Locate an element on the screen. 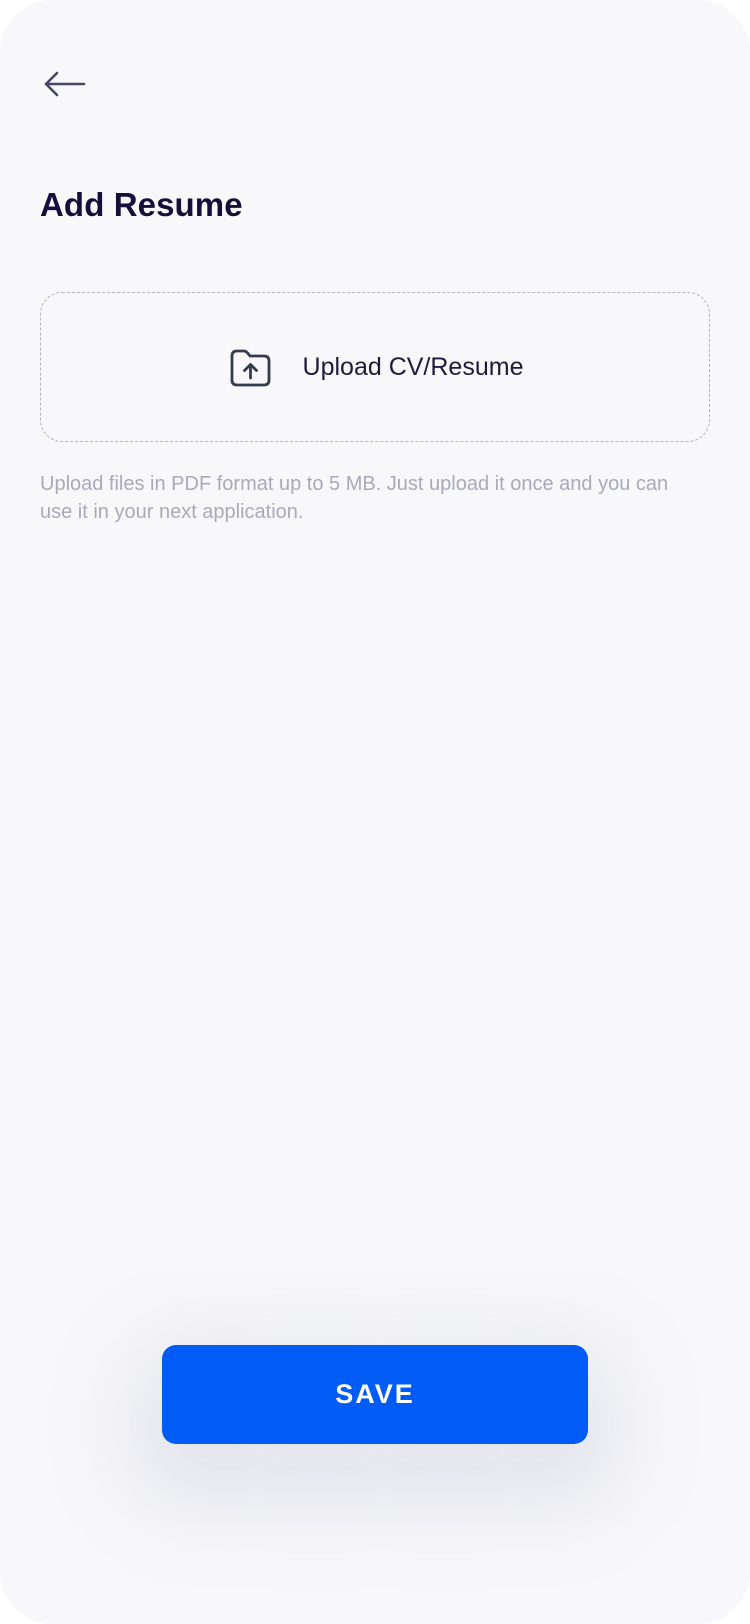 This screenshot has height=1624, width=750. upload-cv-dropzone: Upload CV/Resume is located at coordinates (375, 367).